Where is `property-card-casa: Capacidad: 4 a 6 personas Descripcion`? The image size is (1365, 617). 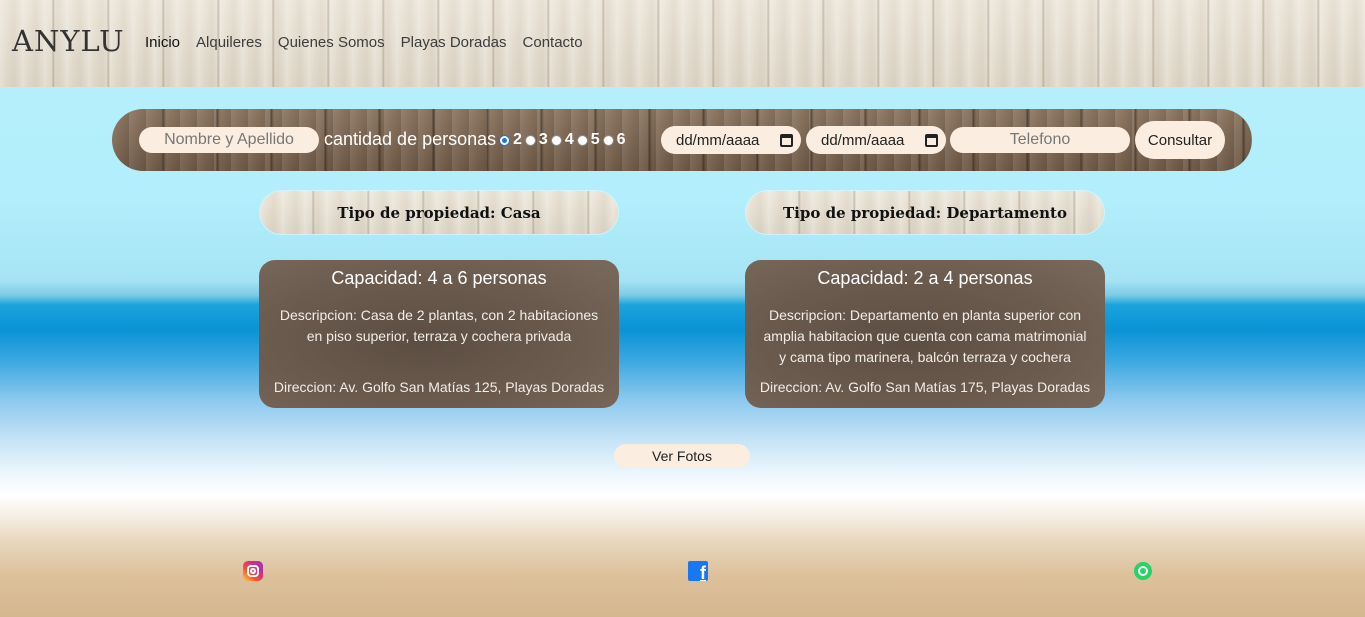 property-card-casa: Capacidad: 4 a 6 personas Descripcion is located at coordinates (439, 334).